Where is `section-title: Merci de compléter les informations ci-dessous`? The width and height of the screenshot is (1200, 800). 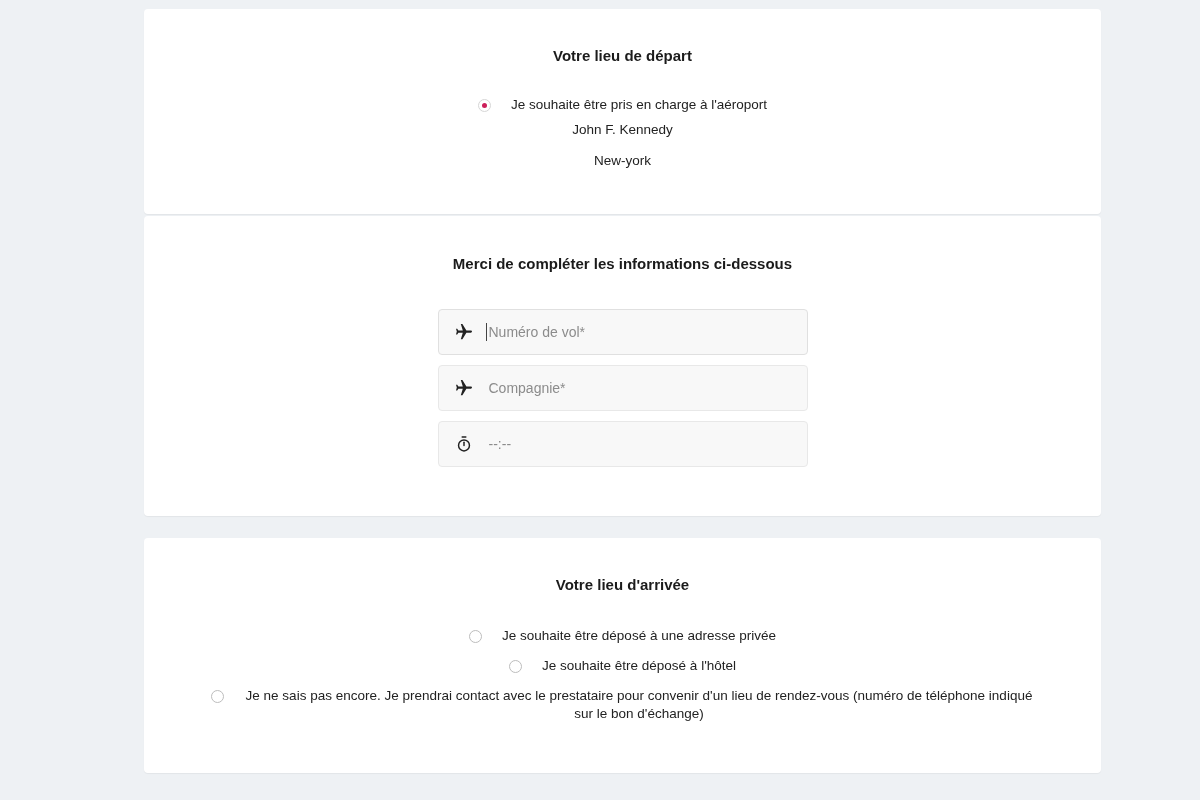 section-title: Merci de compléter les informations ci-dessous is located at coordinates (622, 264).